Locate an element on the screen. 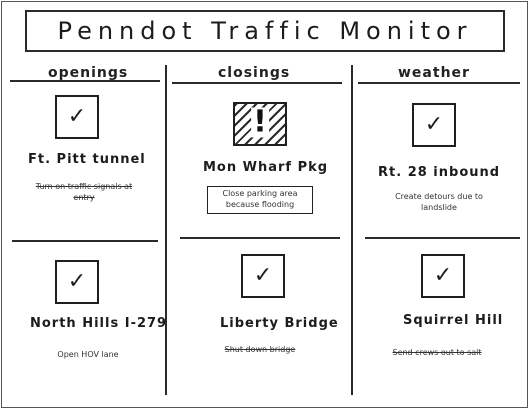  card-note-north-hills-i279: Open HOV lane is located at coordinates (88, 354).